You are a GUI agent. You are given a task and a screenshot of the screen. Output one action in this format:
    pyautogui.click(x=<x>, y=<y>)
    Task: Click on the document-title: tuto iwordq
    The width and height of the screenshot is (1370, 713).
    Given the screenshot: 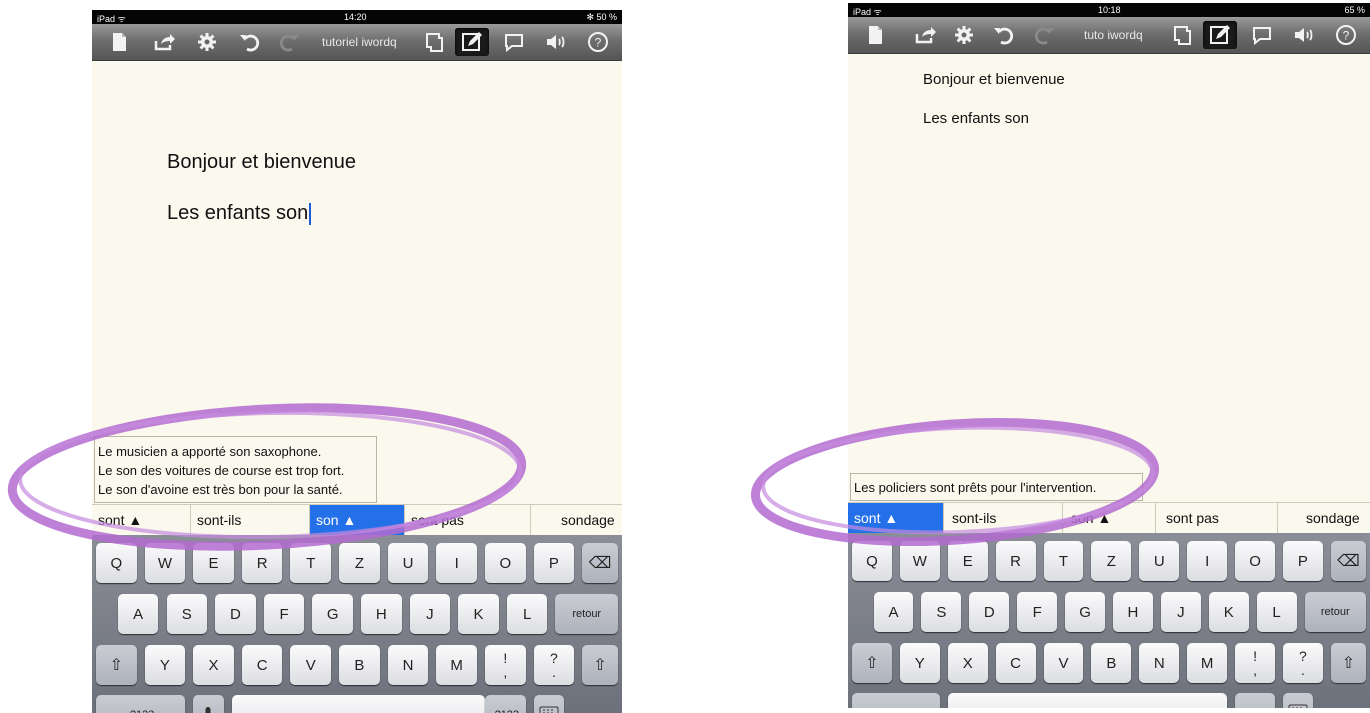 What is the action you would take?
    pyautogui.click(x=1113, y=35)
    